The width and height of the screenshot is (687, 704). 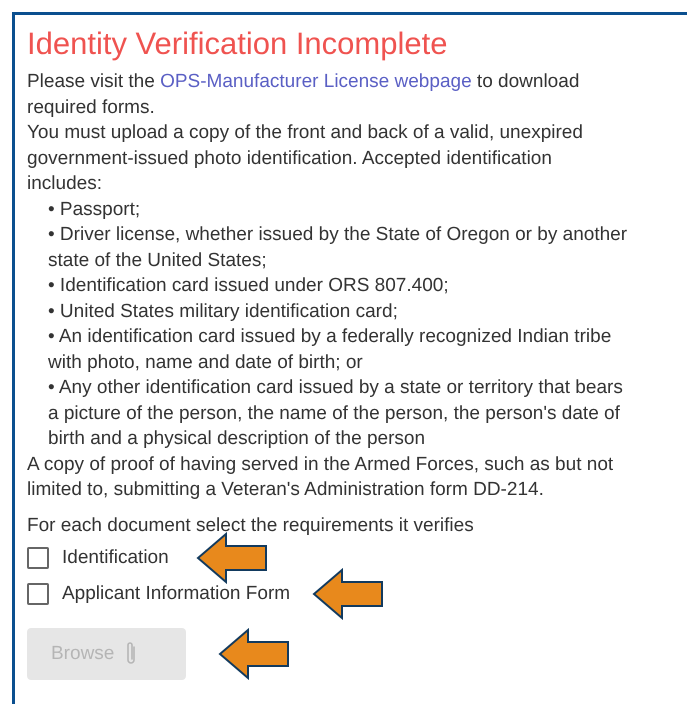 What do you see at coordinates (223, 312) in the screenshot?
I see `list-item-text: • United States military identification card;` at bounding box center [223, 312].